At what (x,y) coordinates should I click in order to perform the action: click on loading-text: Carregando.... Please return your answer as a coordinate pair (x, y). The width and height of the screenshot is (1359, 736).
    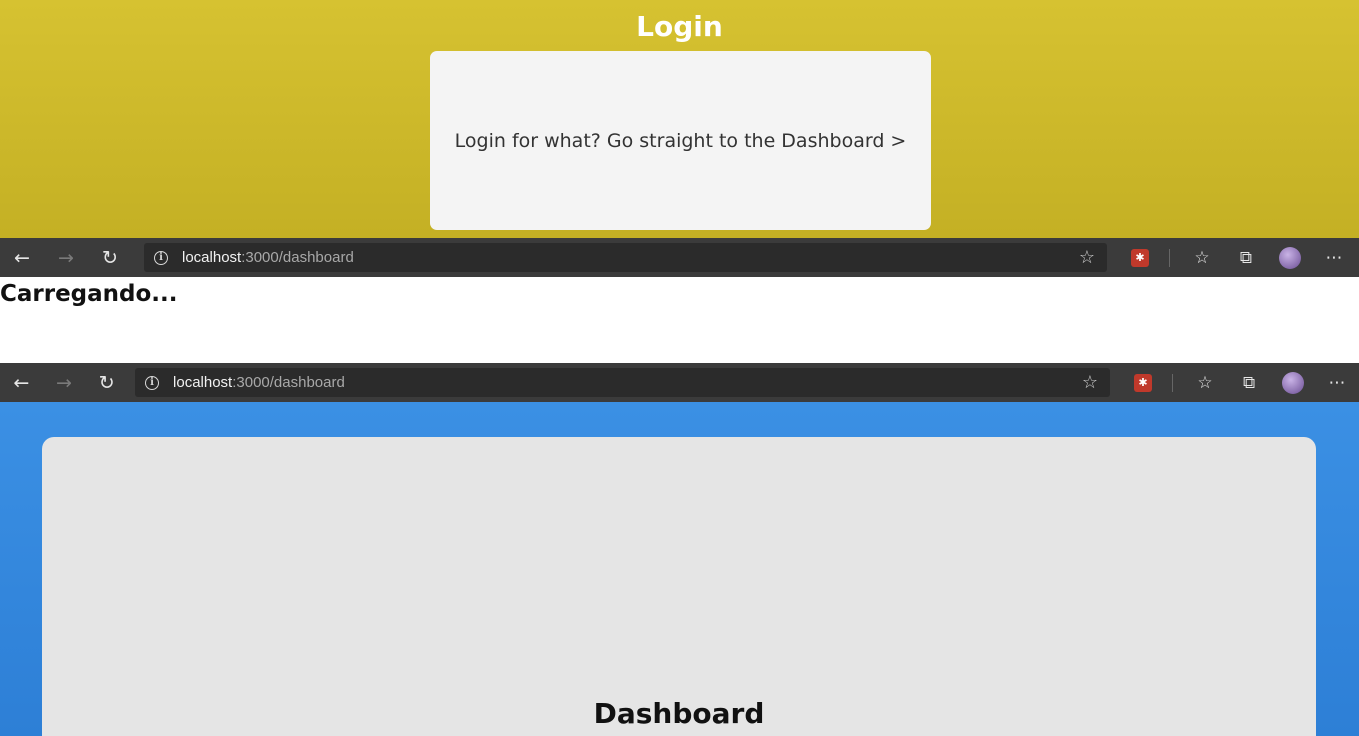
    Looking at the image, I should click on (89, 294).